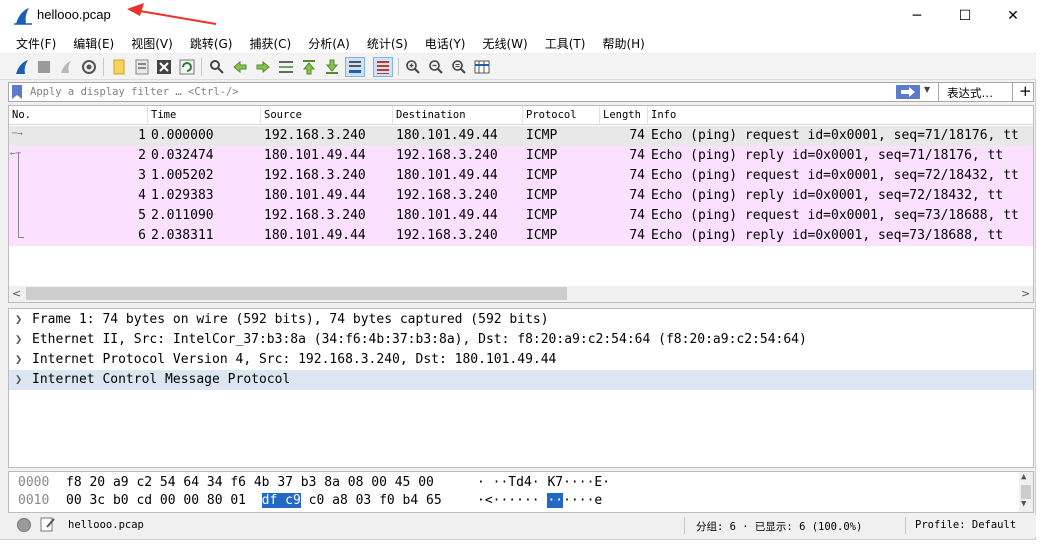 The width and height of the screenshot is (1043, 544). I want to click on menu-edit: 编辑(E), so click(93, 42).